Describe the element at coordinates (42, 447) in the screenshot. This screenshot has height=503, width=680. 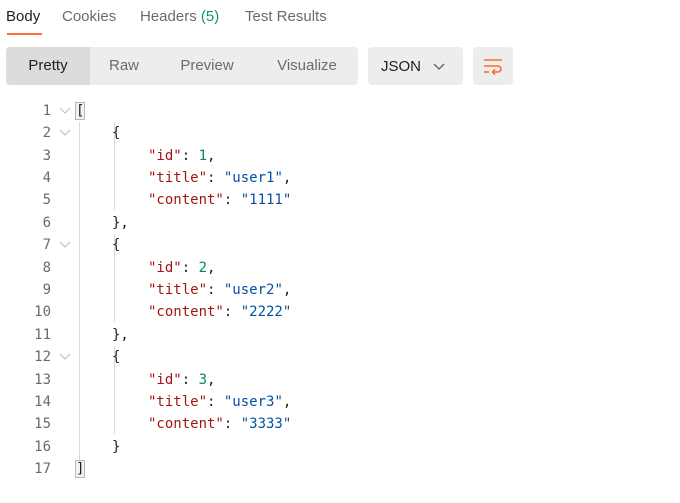
I see `line-number: 16` at that location.